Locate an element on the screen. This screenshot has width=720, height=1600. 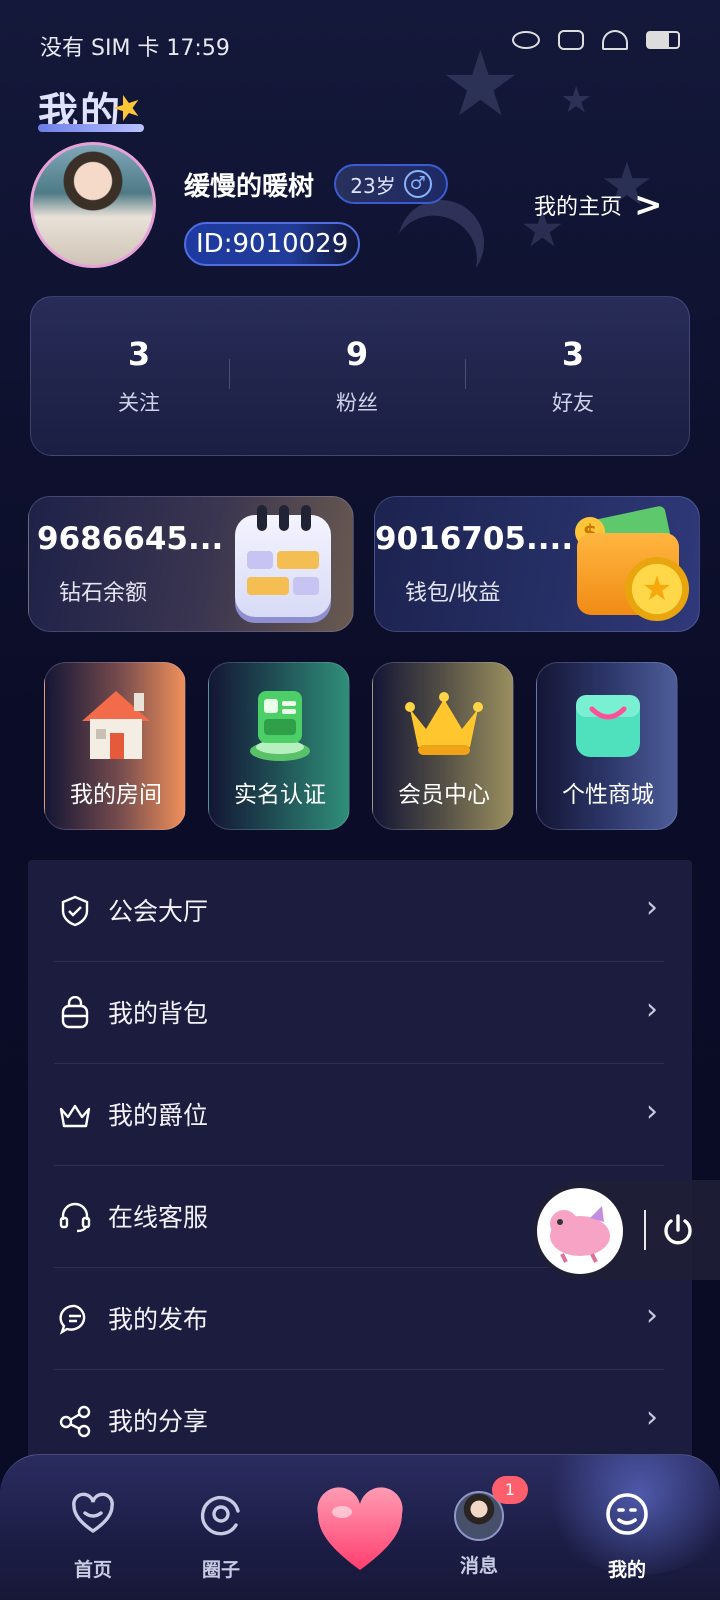
age-badge: 23岁 ♂ is located at coordinates (391, 184).